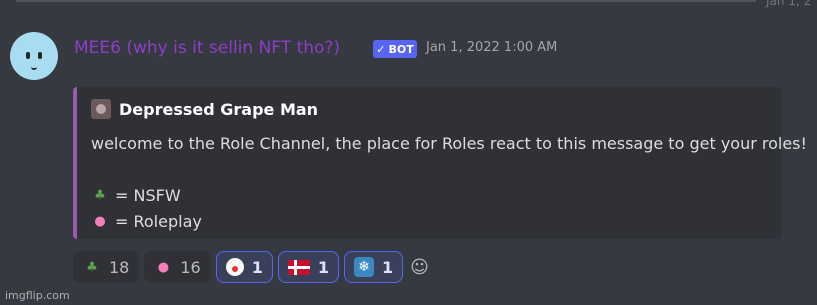 The height and width of the screenshot is (305, 817). I want to click on reaction-count: 16, so click(190, 267).